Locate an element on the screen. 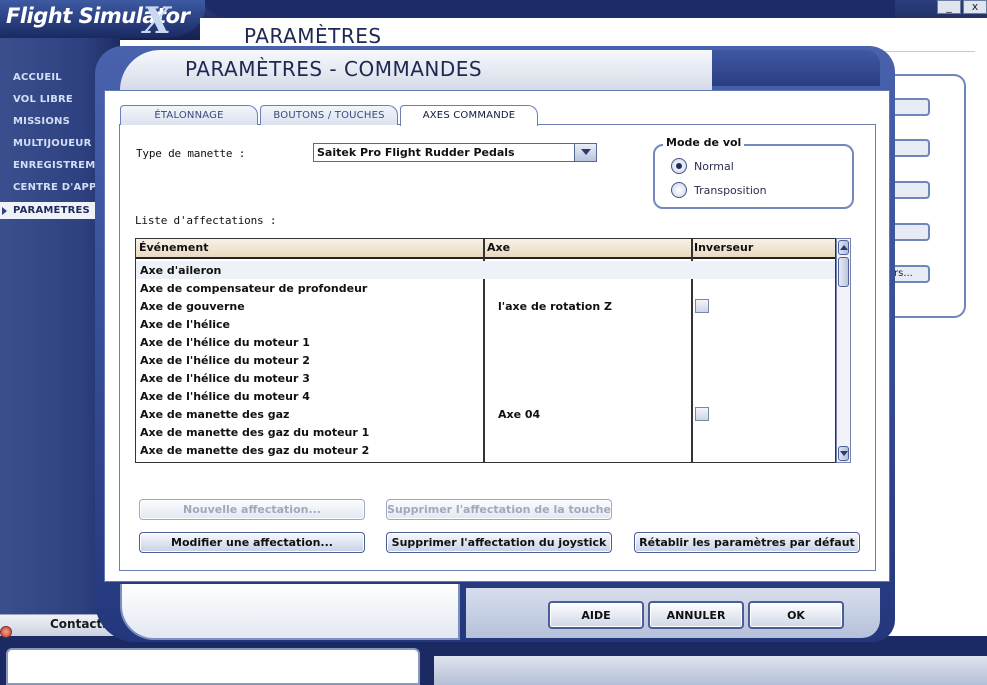 This screenshot has width=987, height=685. dialog-title-bar-right is located at coordinates (796, 68).